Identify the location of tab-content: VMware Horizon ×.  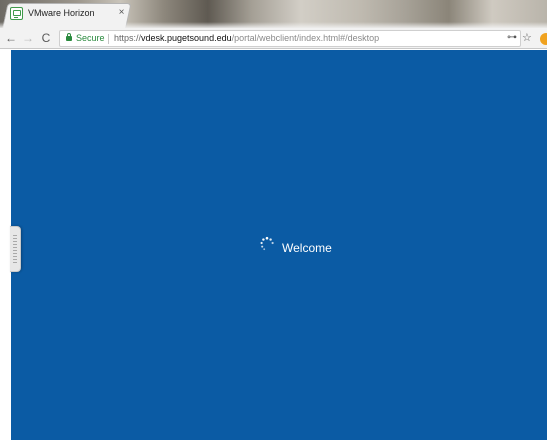
(70, 14).